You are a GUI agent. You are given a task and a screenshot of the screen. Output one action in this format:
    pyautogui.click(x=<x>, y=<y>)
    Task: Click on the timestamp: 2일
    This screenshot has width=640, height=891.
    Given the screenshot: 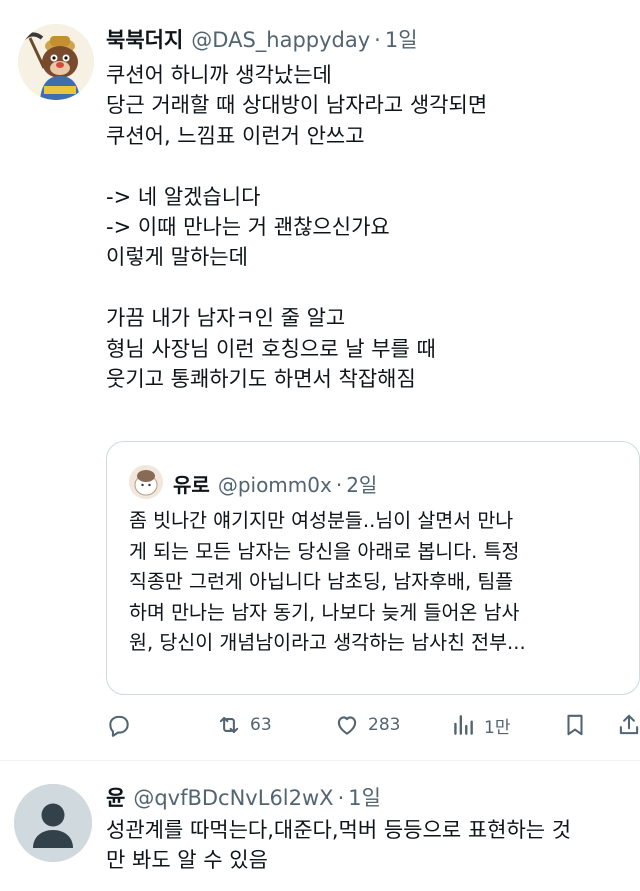 What is the action you would take?
    pyautogui.click(x=362, y=485)
    